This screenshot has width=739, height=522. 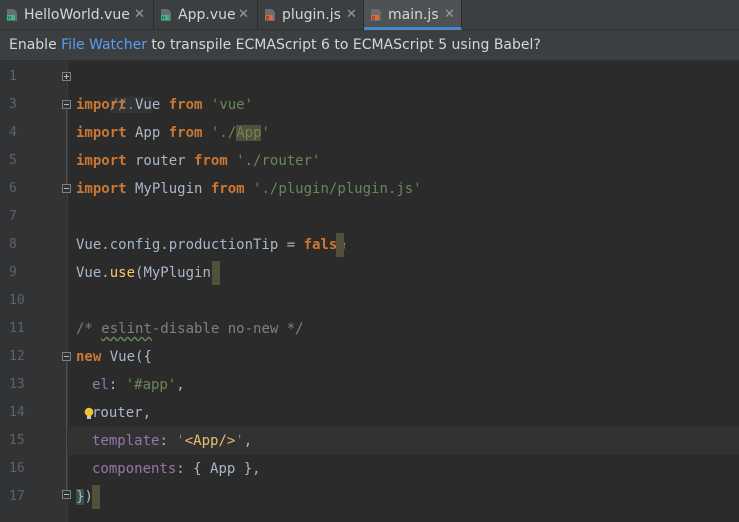 What do you see at coordinates (66, 76) in the screenshot?
I see `fold-expand-icon` at bounding box center [66, 76].